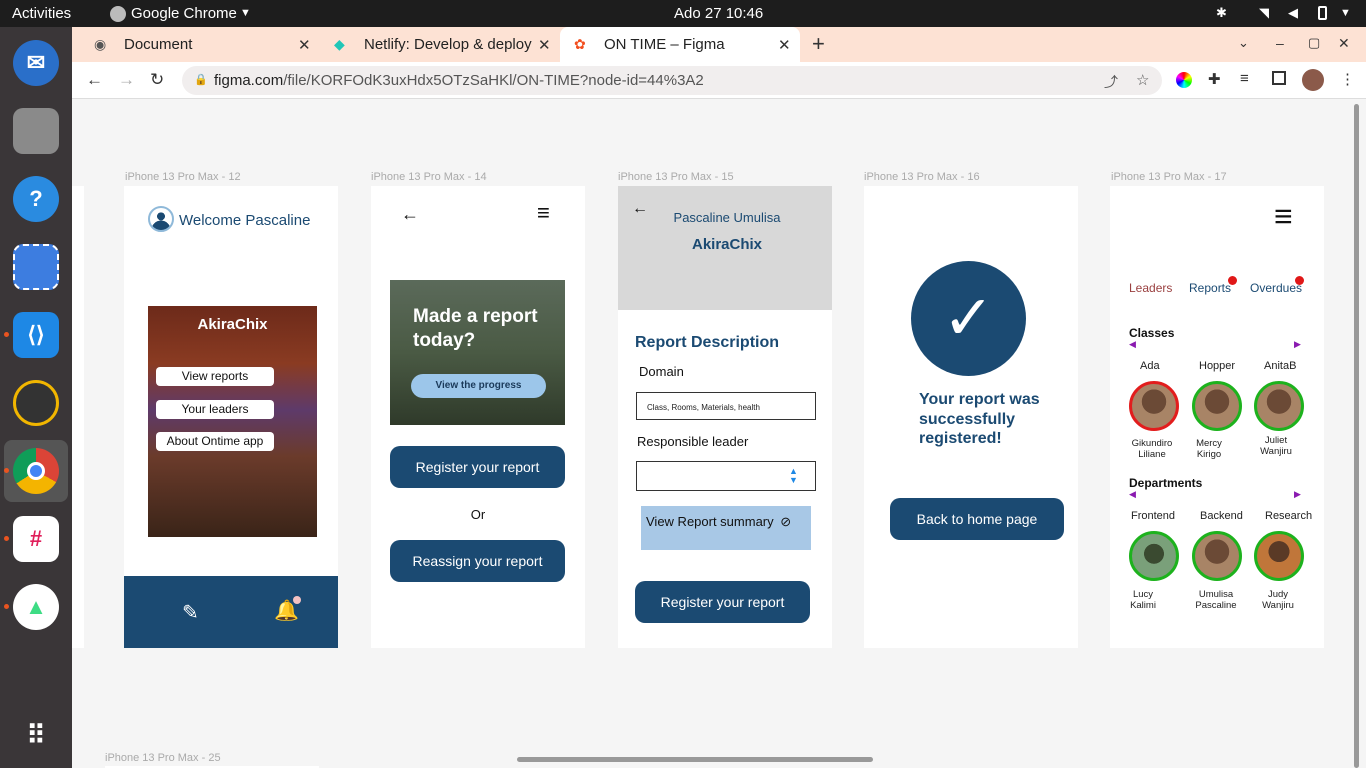 The image size is (1366, 768). I want to click on android-studio-icon: ▲, so click(36, 607).